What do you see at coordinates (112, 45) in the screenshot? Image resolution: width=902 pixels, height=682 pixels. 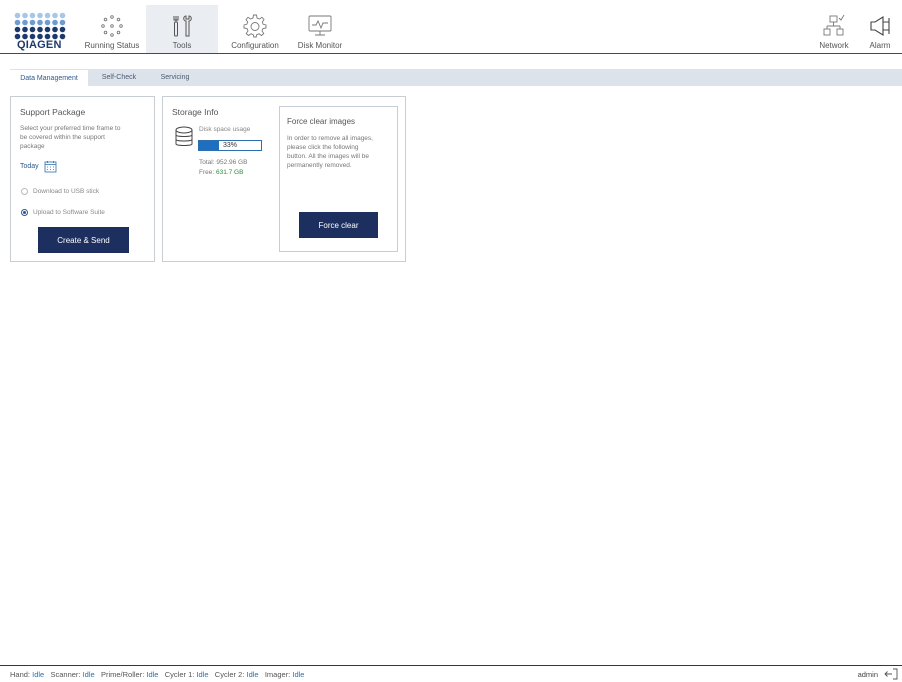 I see `nav-label: Running Status` at bounding box center [112, 45].